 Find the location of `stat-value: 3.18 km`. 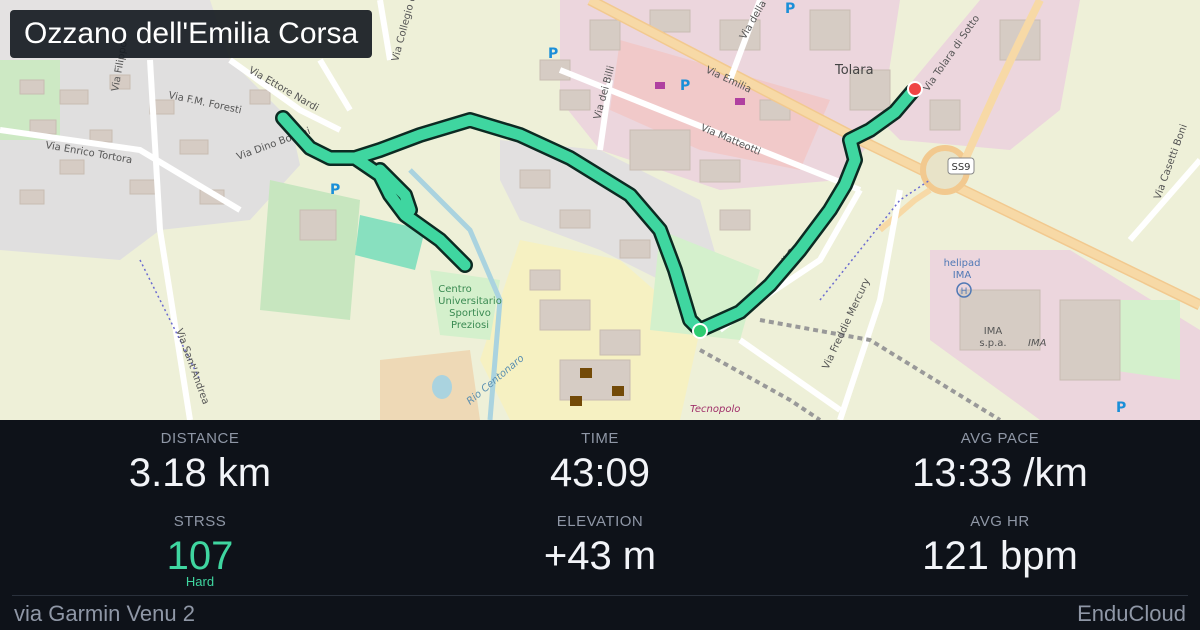

stat-value: 3.18 km is located at coordinates (200, 473).